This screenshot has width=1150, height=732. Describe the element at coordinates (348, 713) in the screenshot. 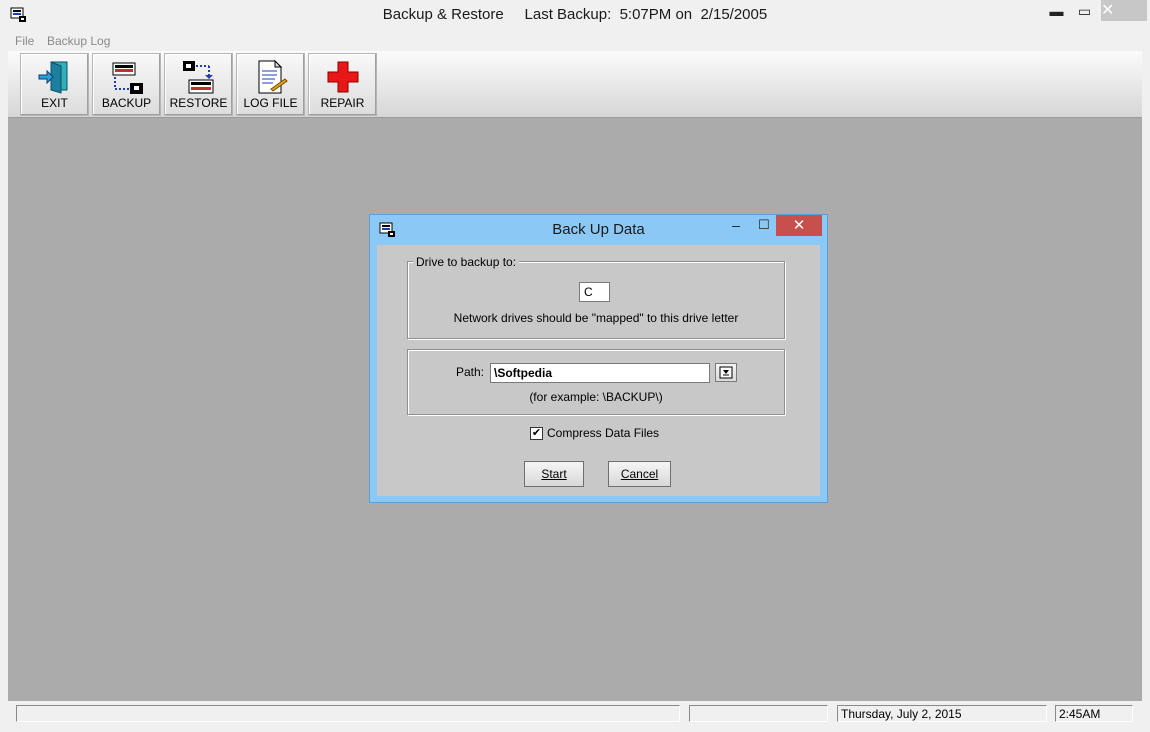

I see `status-panel-message` at that location.